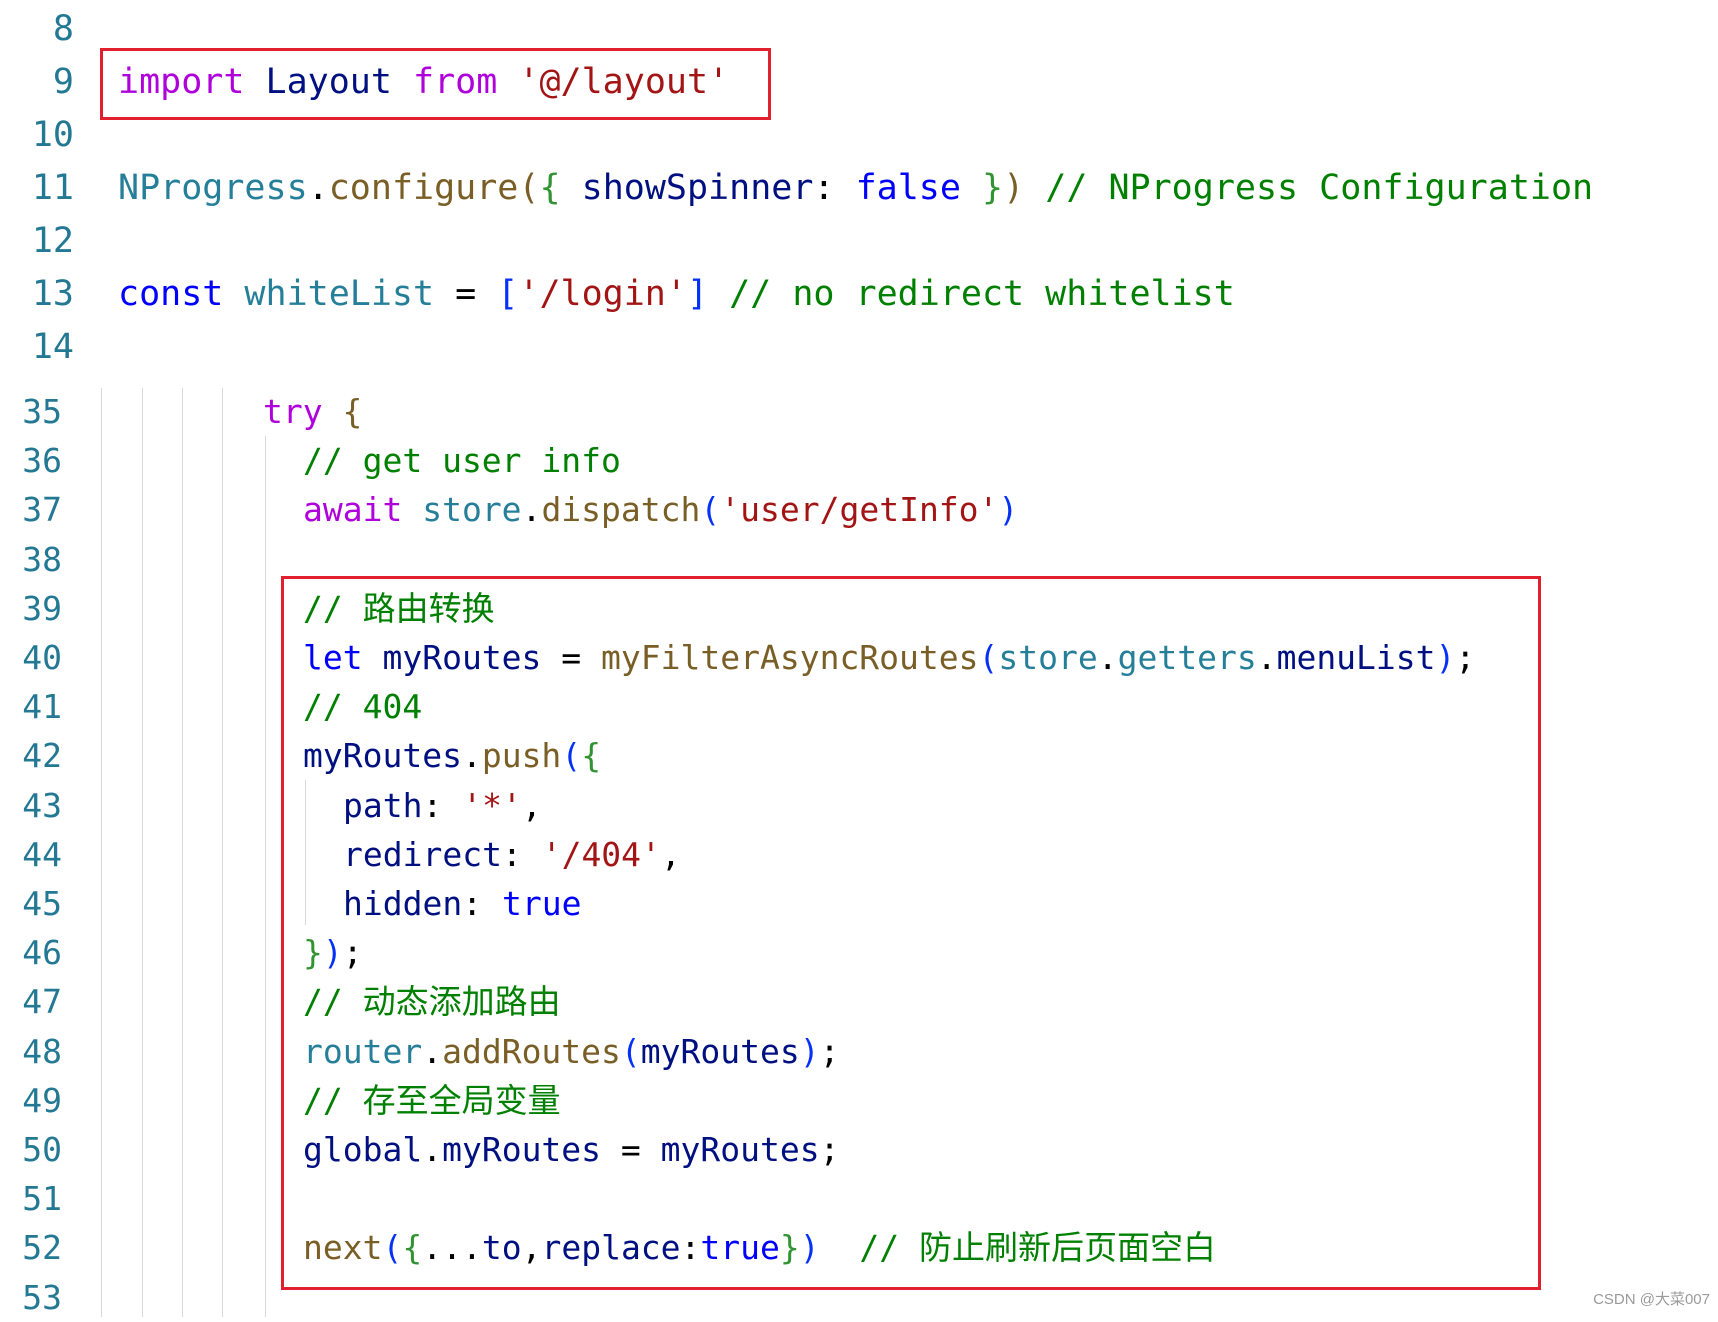  What do you see at coordinates (42, 608) in the screenshot?
I see `line-number: 39` at bounding box center [42, 608].